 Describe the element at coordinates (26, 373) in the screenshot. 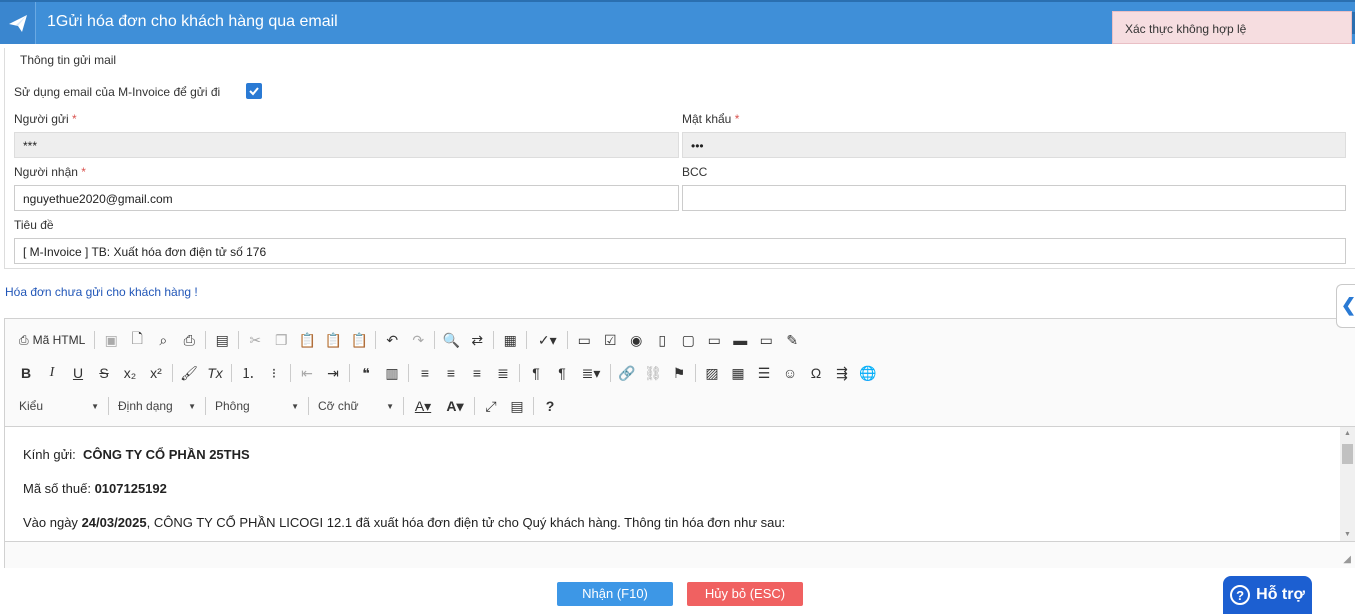

I see `bold-icon: B` at that location.